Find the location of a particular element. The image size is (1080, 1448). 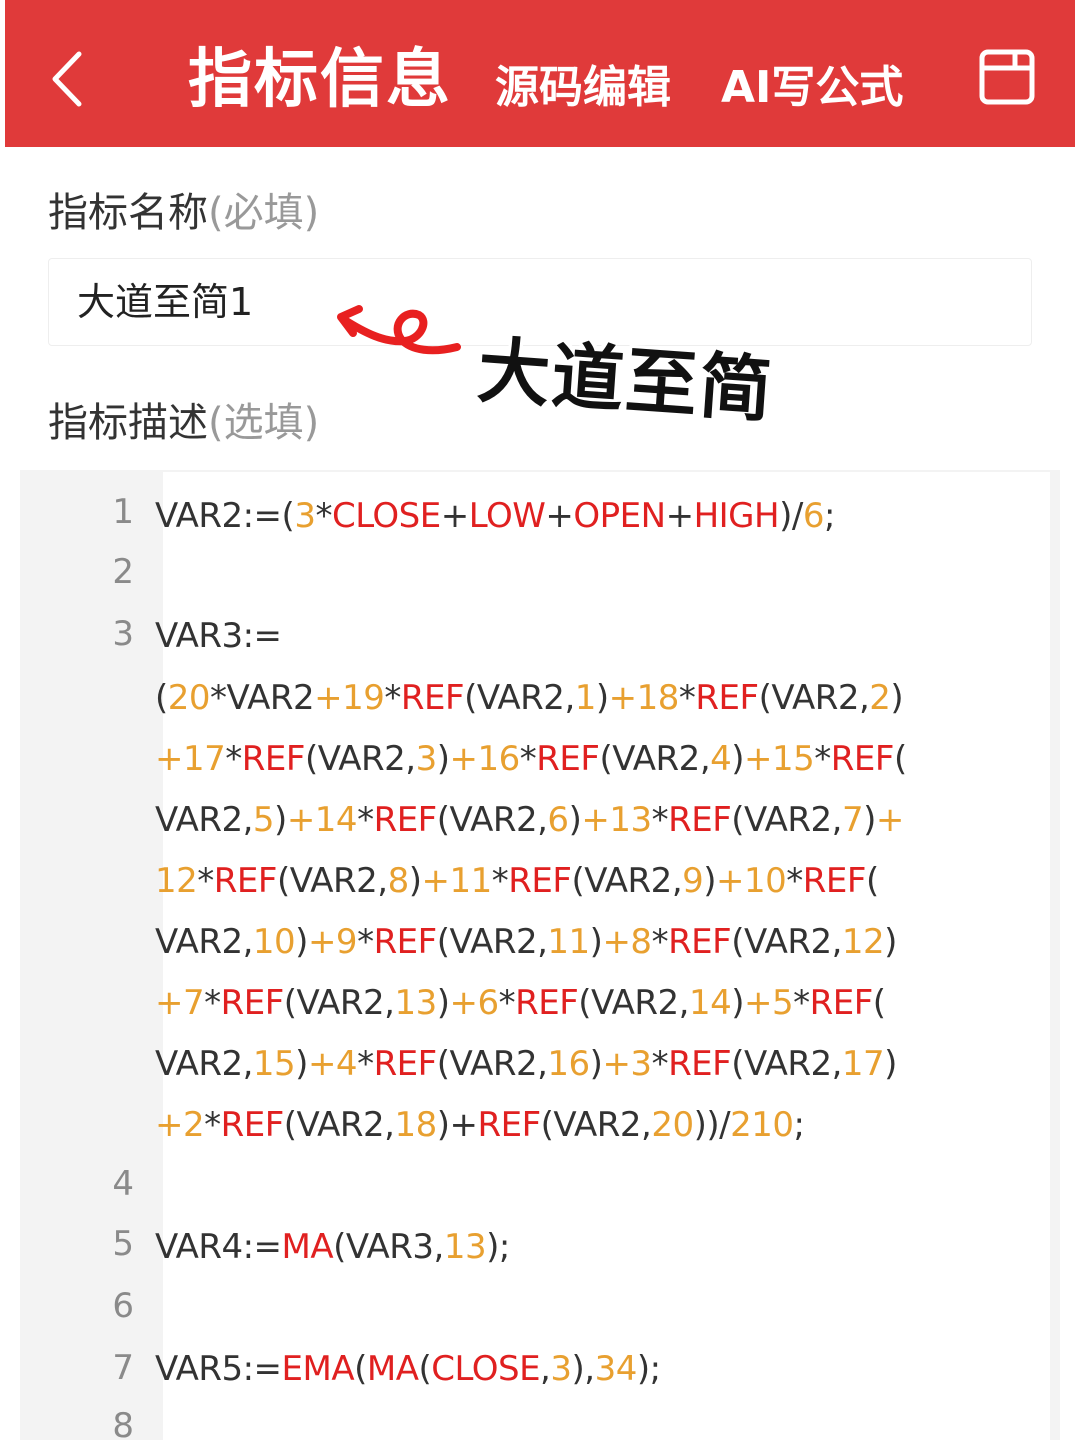

code-token: )+ is located at coordinates (457, 1125).